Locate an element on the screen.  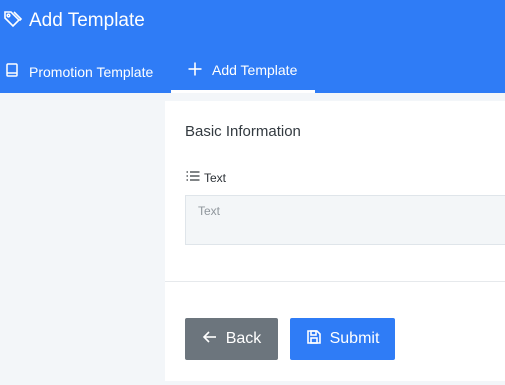
text-field-label: Text is located at coordinates (206, 177).